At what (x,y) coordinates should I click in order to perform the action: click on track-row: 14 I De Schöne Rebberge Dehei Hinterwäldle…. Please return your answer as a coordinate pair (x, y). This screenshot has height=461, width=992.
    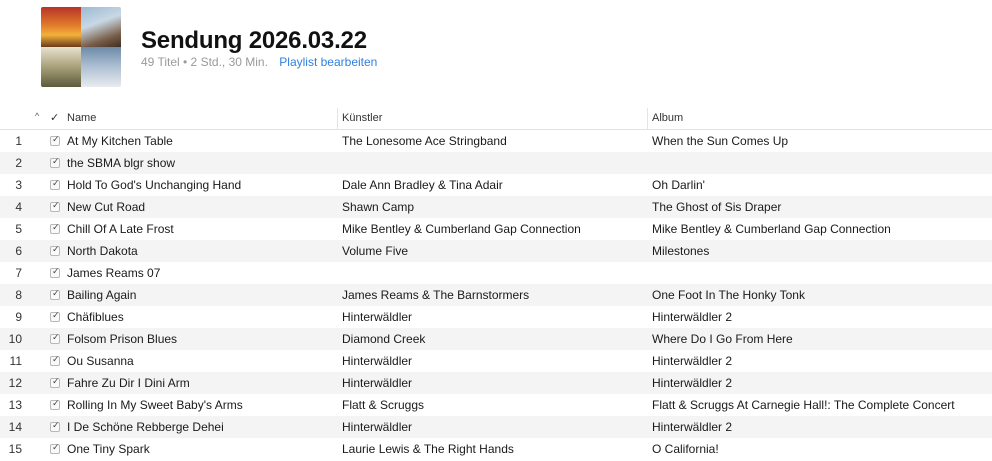
    Looking at the image, I should click on (496, 427).